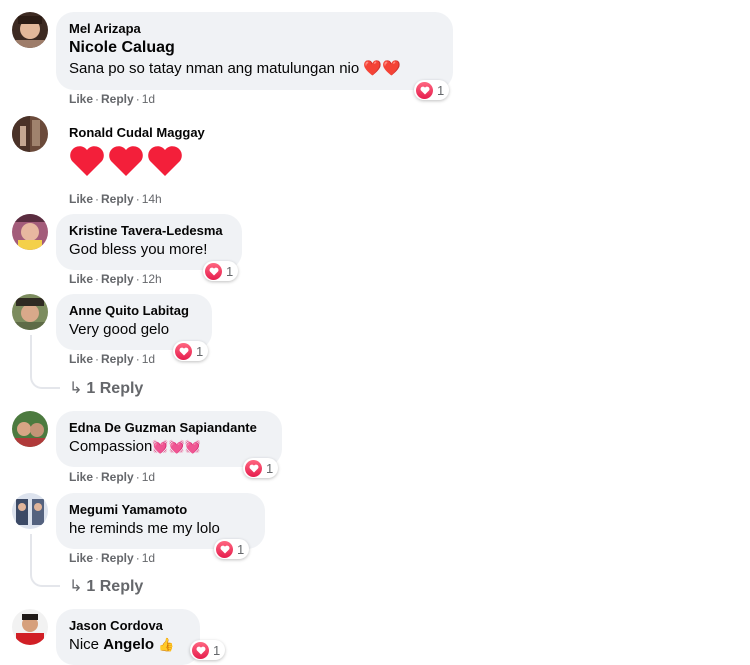 The image size is (750, 665). Describe the element at coordinates (119, 329) in the screenshot. I see `comment-text: Very good gelo` at that location.